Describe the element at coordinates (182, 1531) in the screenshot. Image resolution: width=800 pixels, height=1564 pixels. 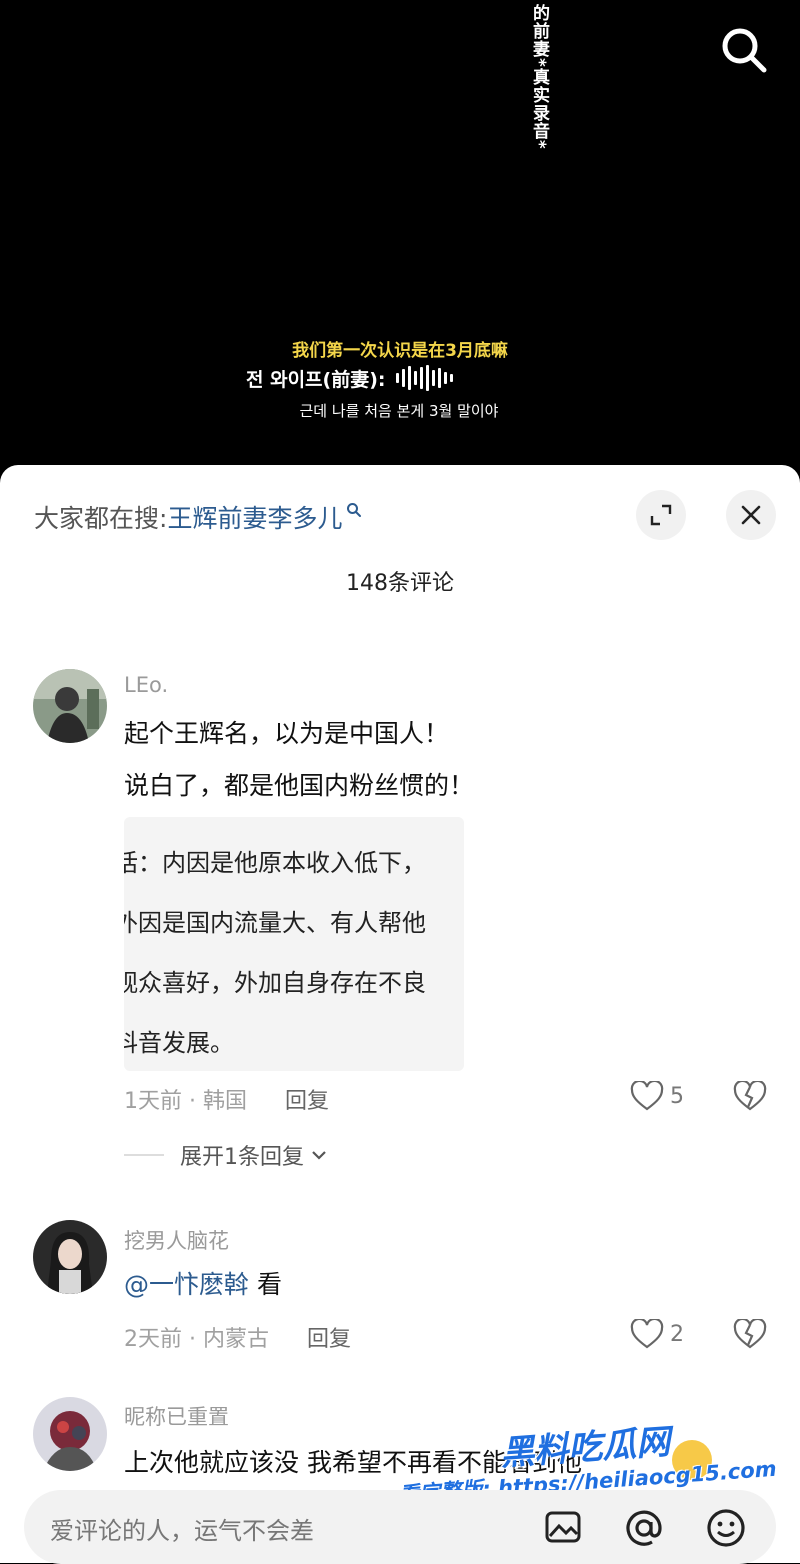
I see `comment-input-placeholder: 爱评论的人，运气不会差` at that location.